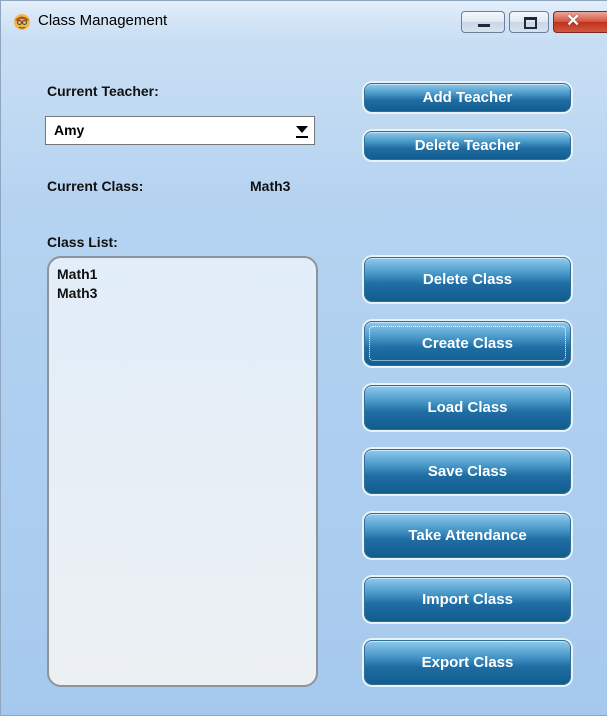  What do you see at coordinates (69, 130) in the screenshot?
I see `teacher-select-value: Amy` at bounding box center [69, 130].